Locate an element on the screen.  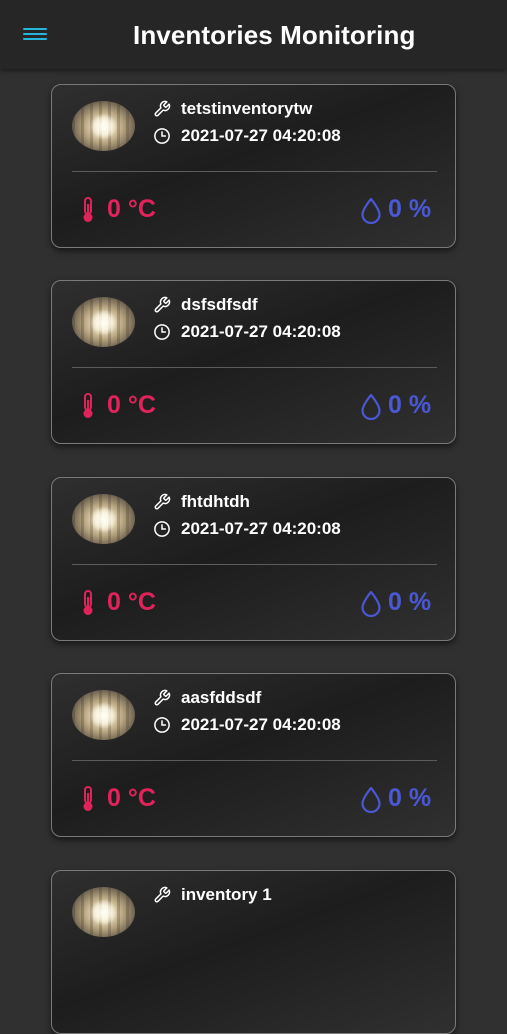
inventory-name: fhtdhtdh is located at coordinates (215, 501).